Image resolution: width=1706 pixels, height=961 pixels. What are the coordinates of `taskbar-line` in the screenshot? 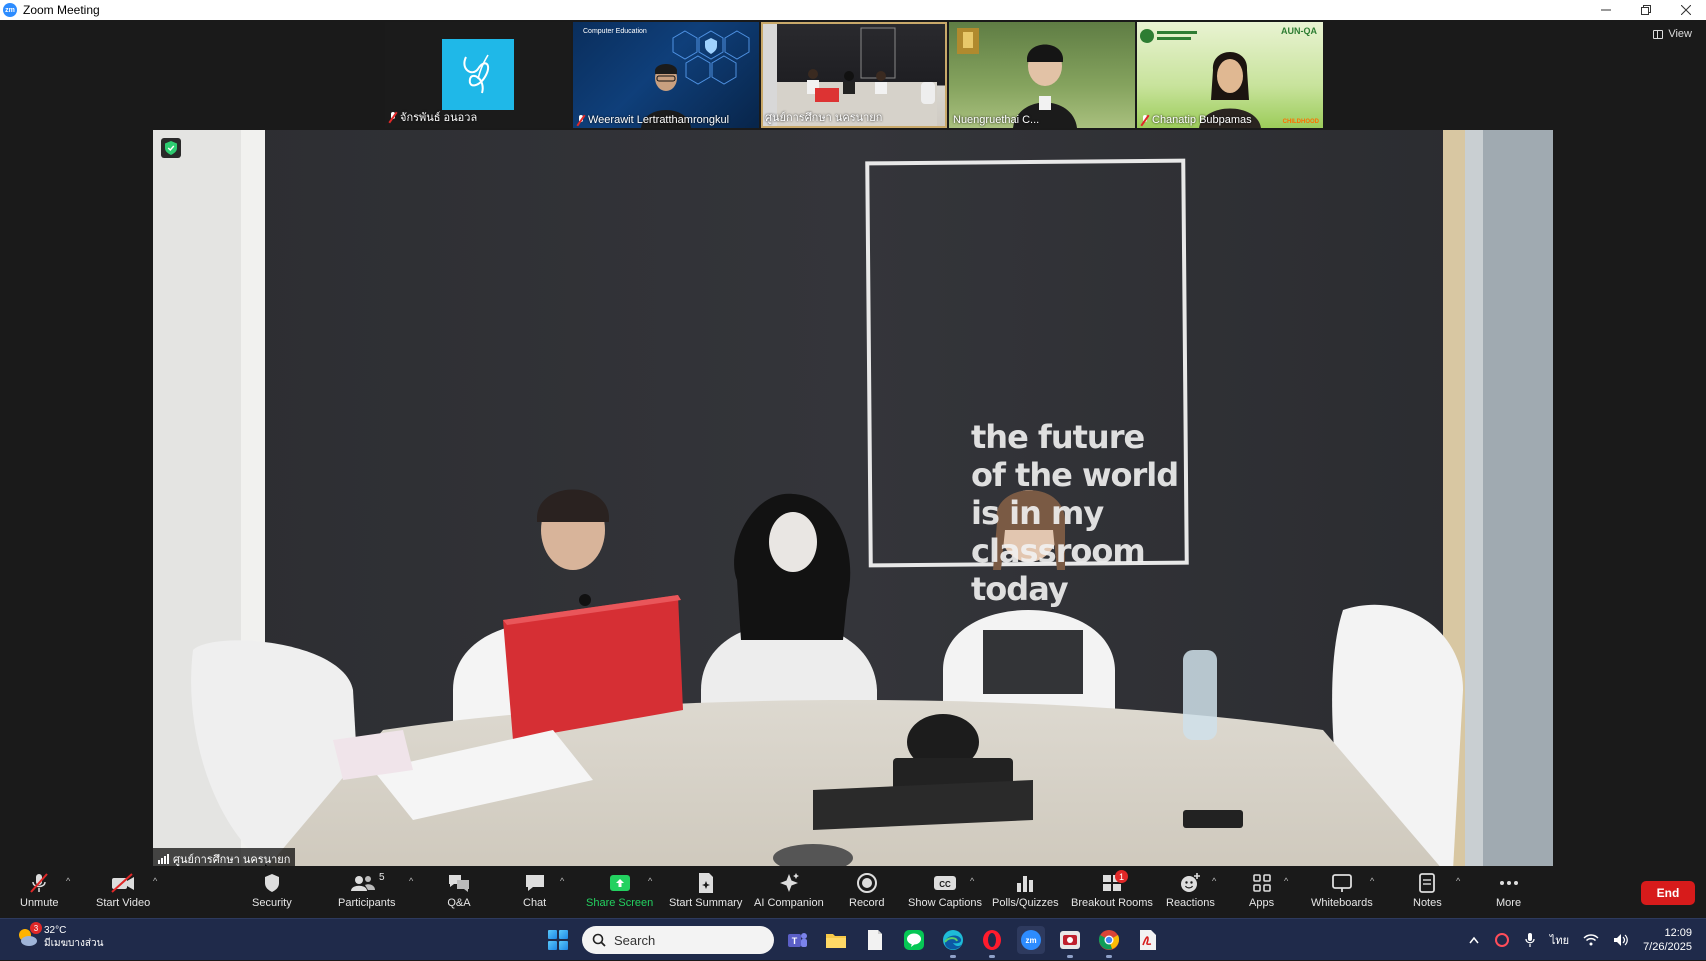 It's located at (914, 940).